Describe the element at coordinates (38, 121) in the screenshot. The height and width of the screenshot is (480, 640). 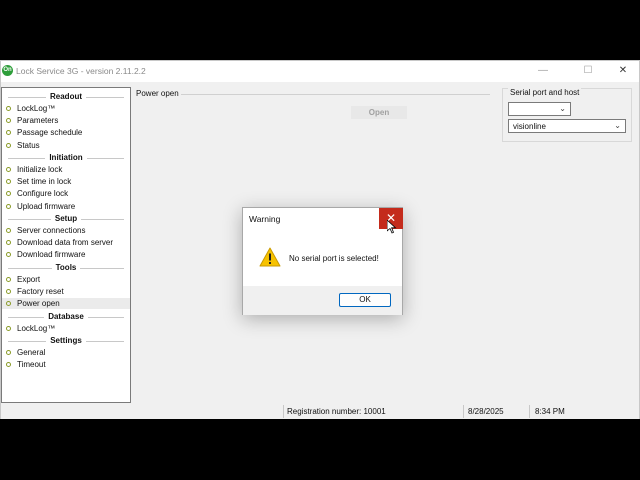
I see `sidebar-item-label: Parameters` at that location.